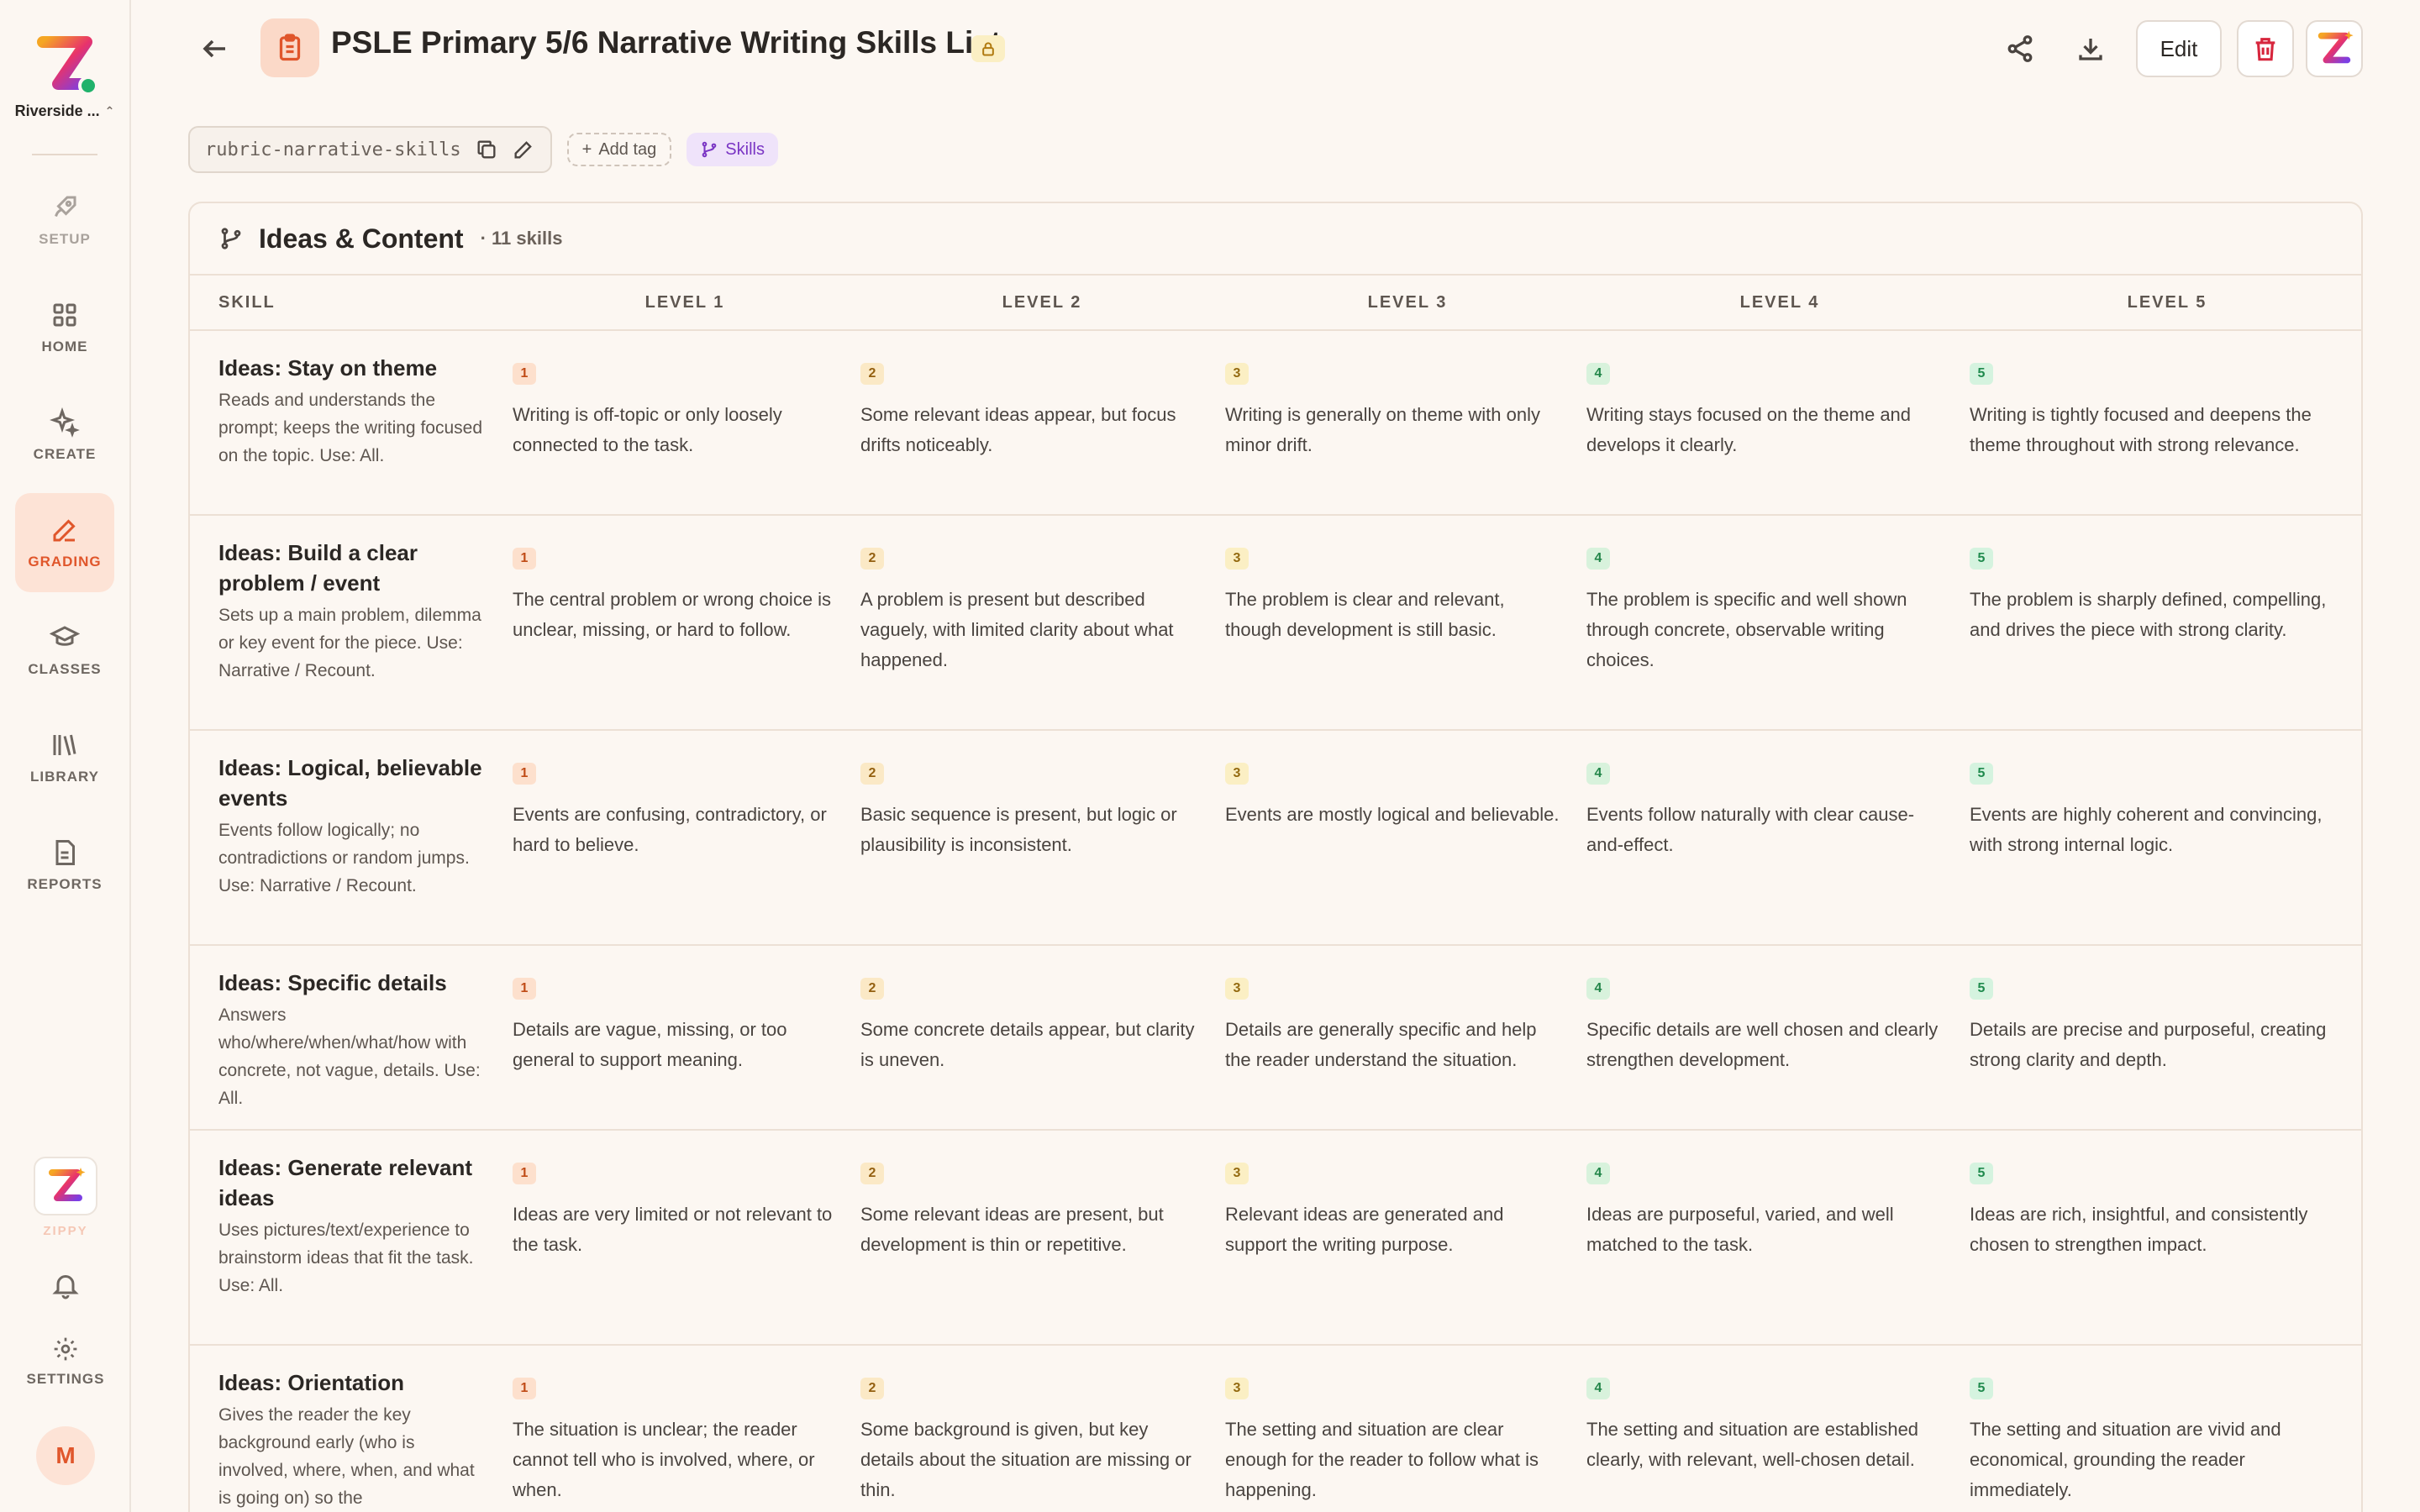 The height and width of the screenshot is (1512, 2420). What do you see at coordinates (1780, 302) in the screenshot?
I see `column-header-level-4: LEVEL 4` at bounding box center [1780, 302].